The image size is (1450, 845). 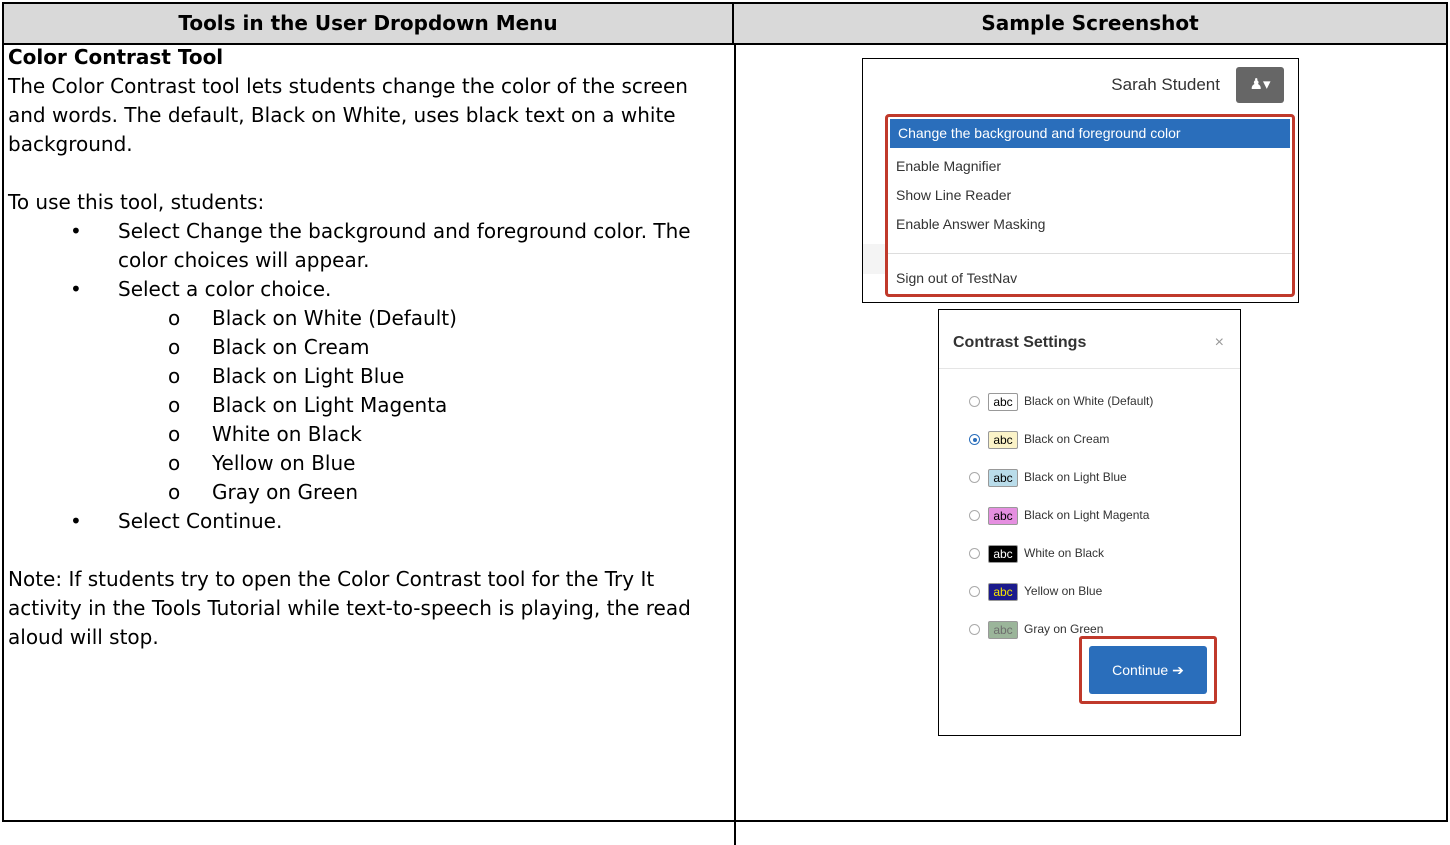 I want to click on contrast-option-label: Black on Cream, so click(x=1067, y=439).